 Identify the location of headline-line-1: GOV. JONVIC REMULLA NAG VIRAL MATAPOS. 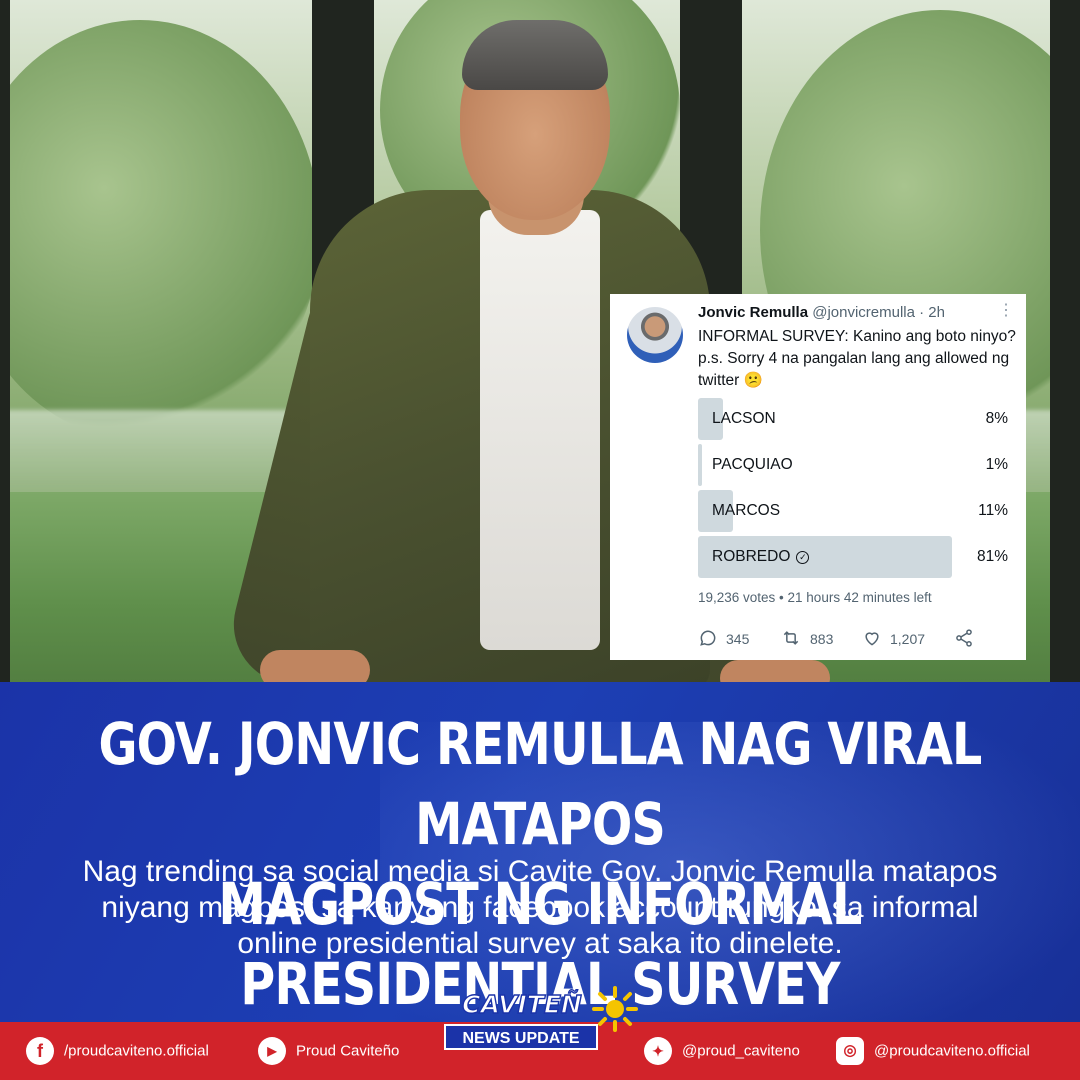
(540, 784).